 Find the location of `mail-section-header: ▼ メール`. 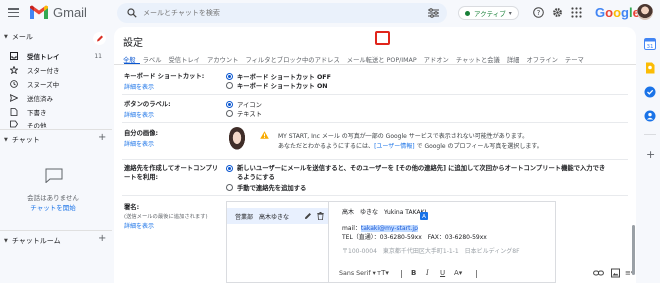

mail-section-header: ▼ メール is located at coordinates (18, 37).